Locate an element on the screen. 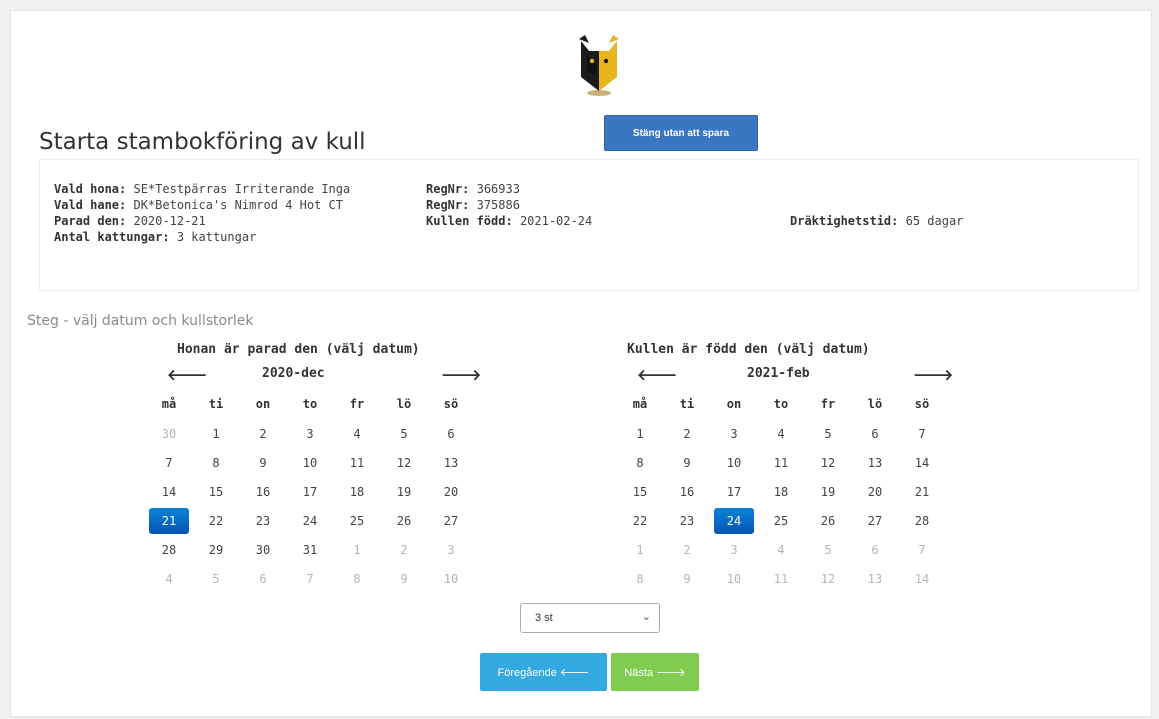 The image size is (1159, 719). calendar-day: 21 is located at coordinates (922, 492).